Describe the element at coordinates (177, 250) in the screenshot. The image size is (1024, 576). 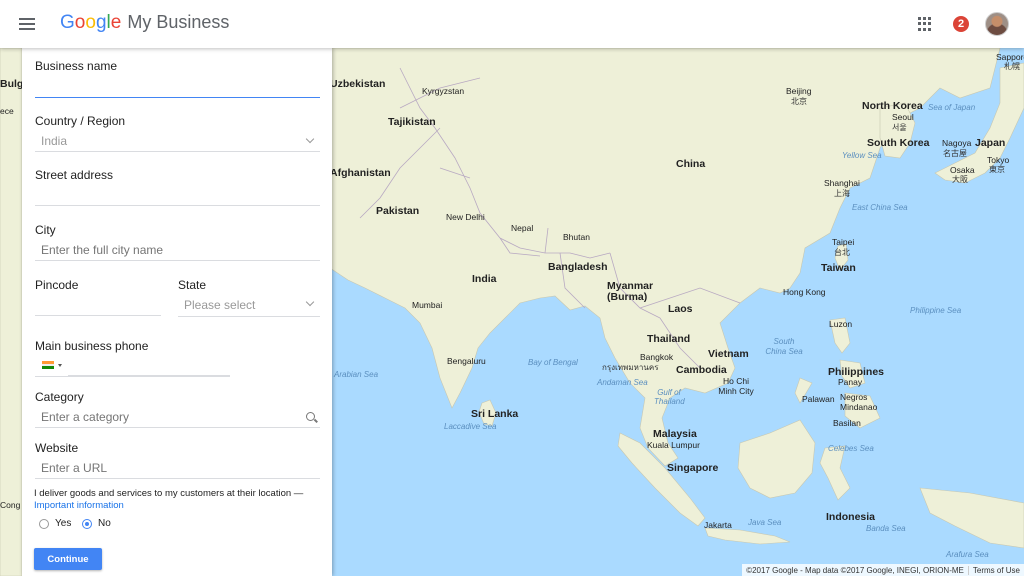
I see `city-input` at that location.